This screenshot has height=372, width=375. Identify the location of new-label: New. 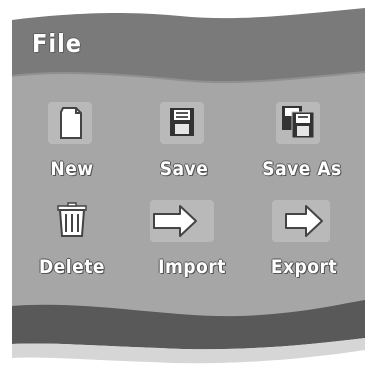
(72, 169).